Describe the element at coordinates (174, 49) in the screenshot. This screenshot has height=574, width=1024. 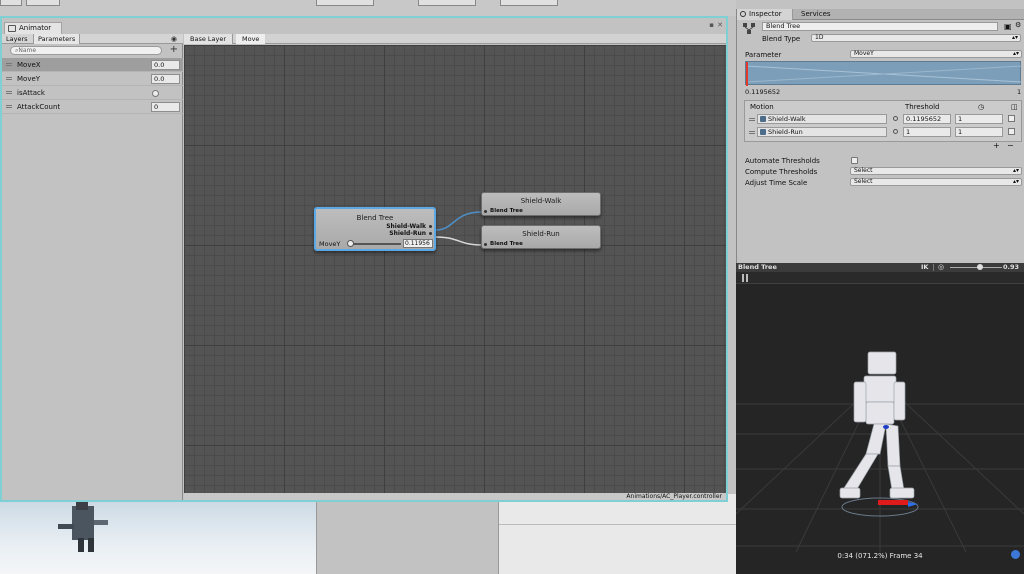
I see `add-parameter-button: +` at that location.